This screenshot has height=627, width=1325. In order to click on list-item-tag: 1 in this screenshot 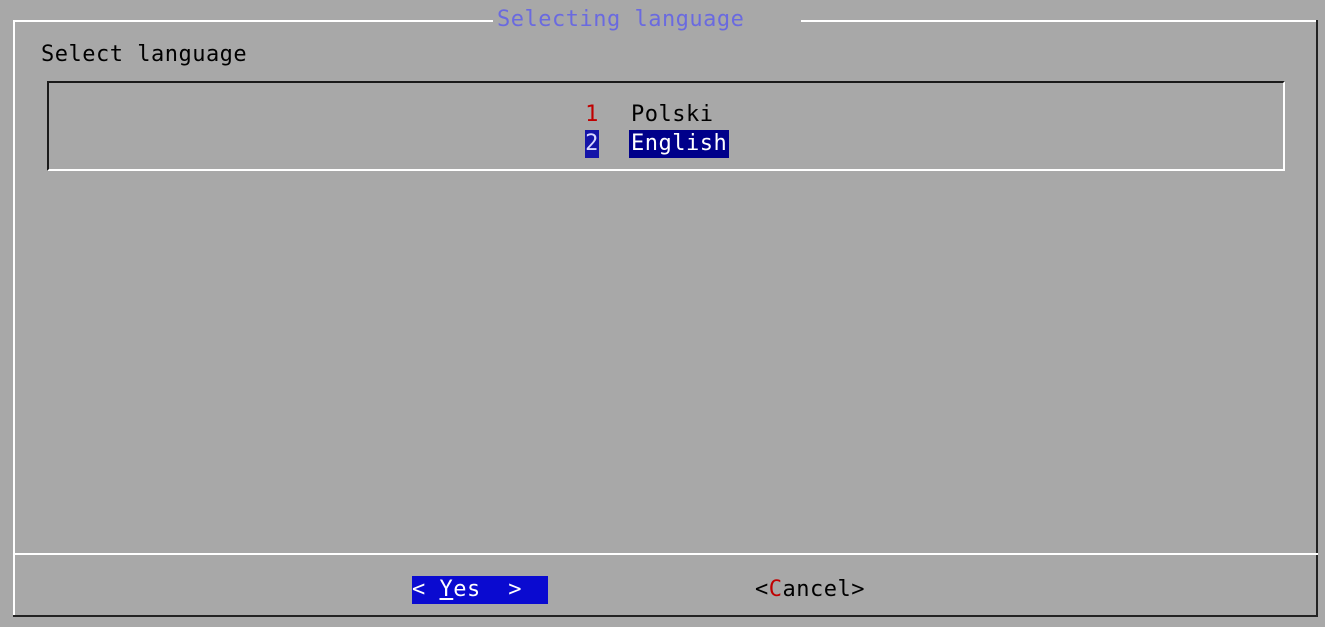, I will do `click(592, 114)`.